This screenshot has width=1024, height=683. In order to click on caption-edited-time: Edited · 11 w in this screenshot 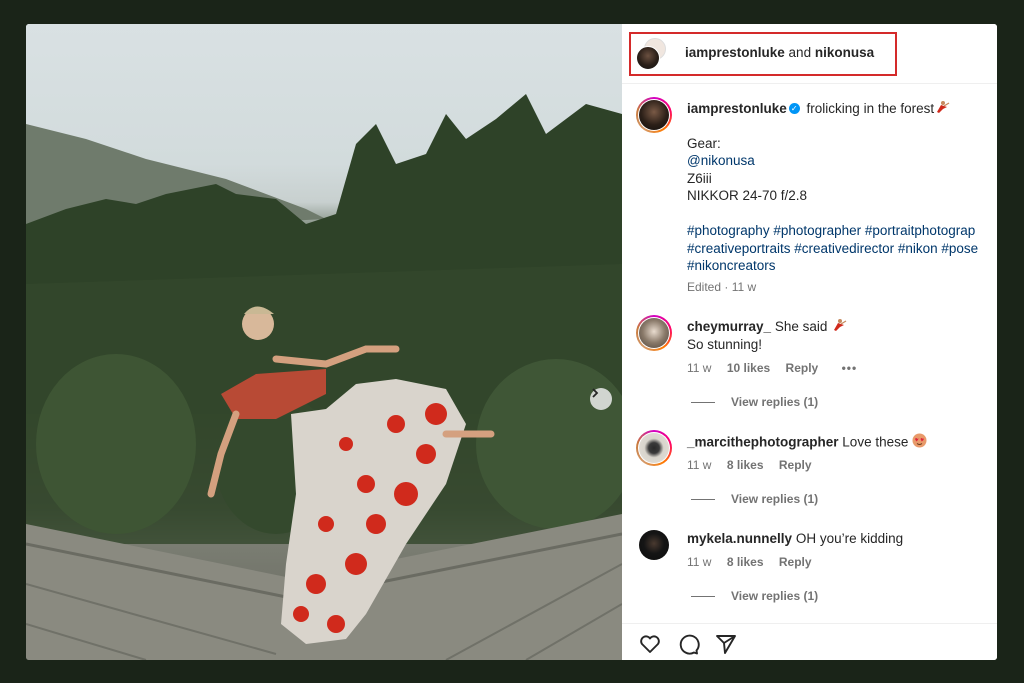, I will do `click(722, 287)`.